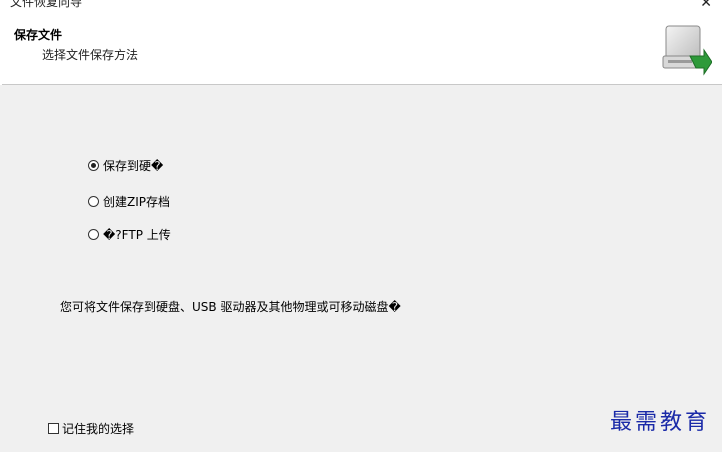 The height and width of the screenshot is (452, 722). Describe the element at coordinates (706, 5) in the screenshot. I see `close-button: ✕` at that location.